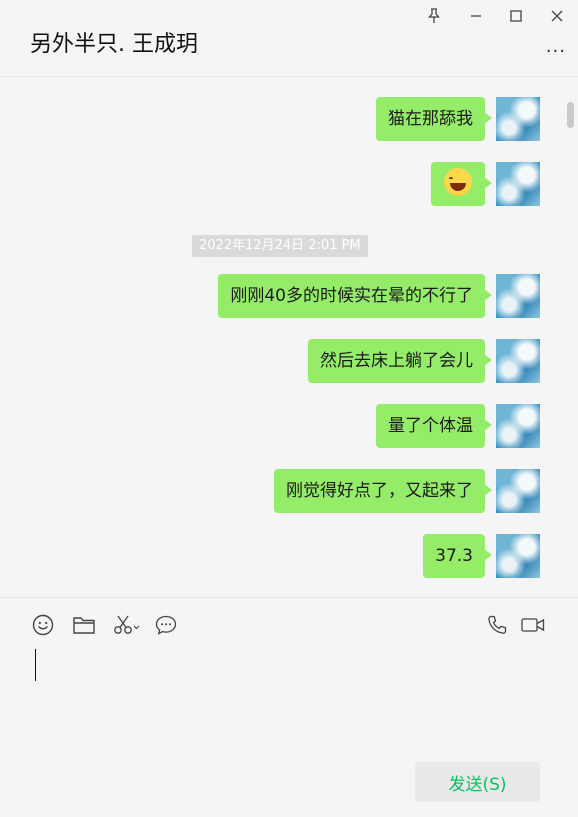  Describe the element at coordinates (114, 44) in the screenshot. I see `chat-title: 另外半只. 王成玥` at that location.